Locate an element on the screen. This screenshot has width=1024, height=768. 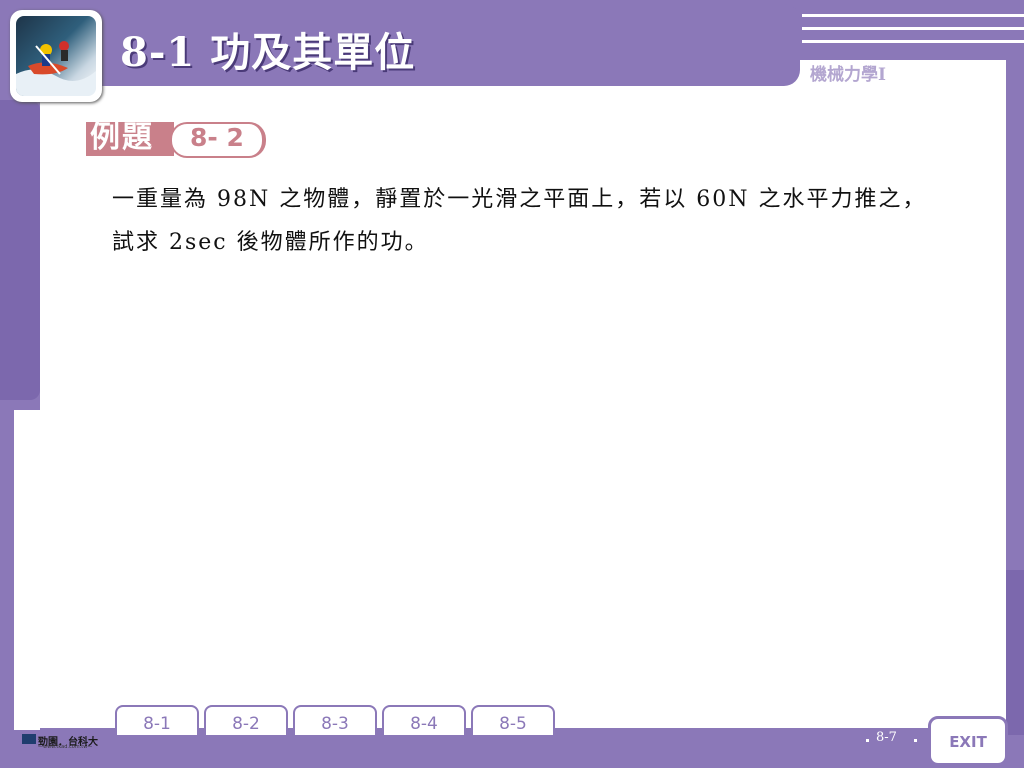
exit-button: EXIT is located at coordinates (968, 741).